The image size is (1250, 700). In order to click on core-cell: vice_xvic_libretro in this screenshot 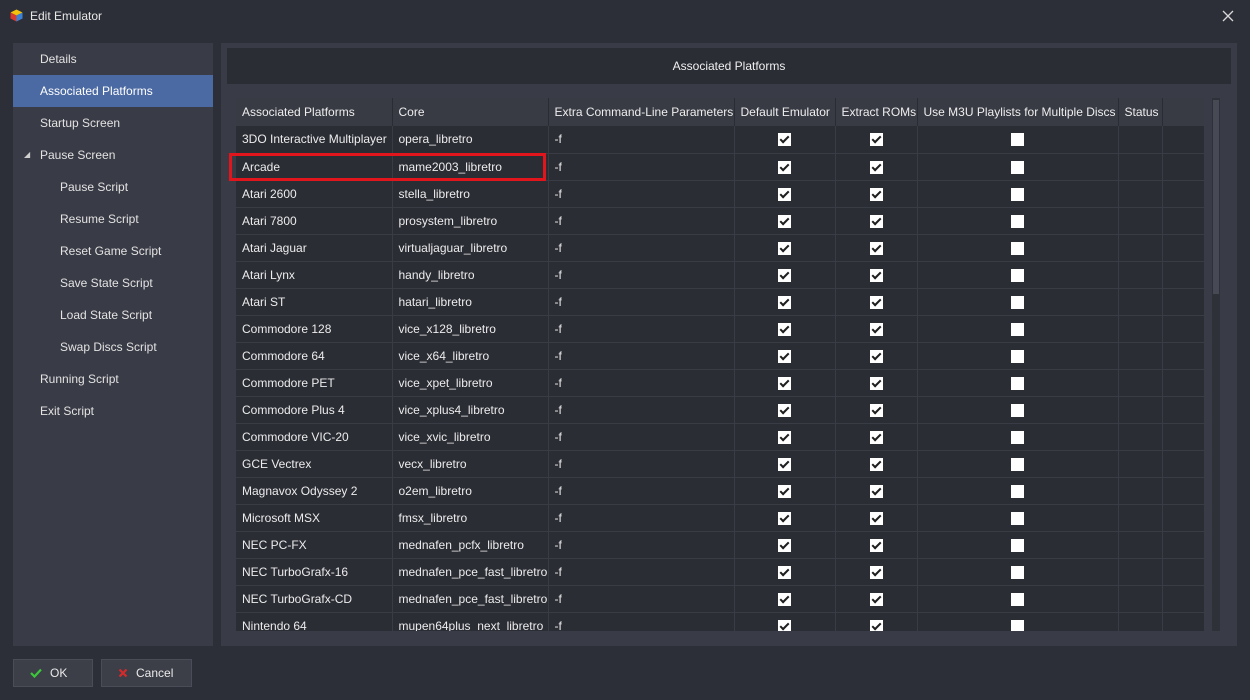, I will do `click(470, 437)`.